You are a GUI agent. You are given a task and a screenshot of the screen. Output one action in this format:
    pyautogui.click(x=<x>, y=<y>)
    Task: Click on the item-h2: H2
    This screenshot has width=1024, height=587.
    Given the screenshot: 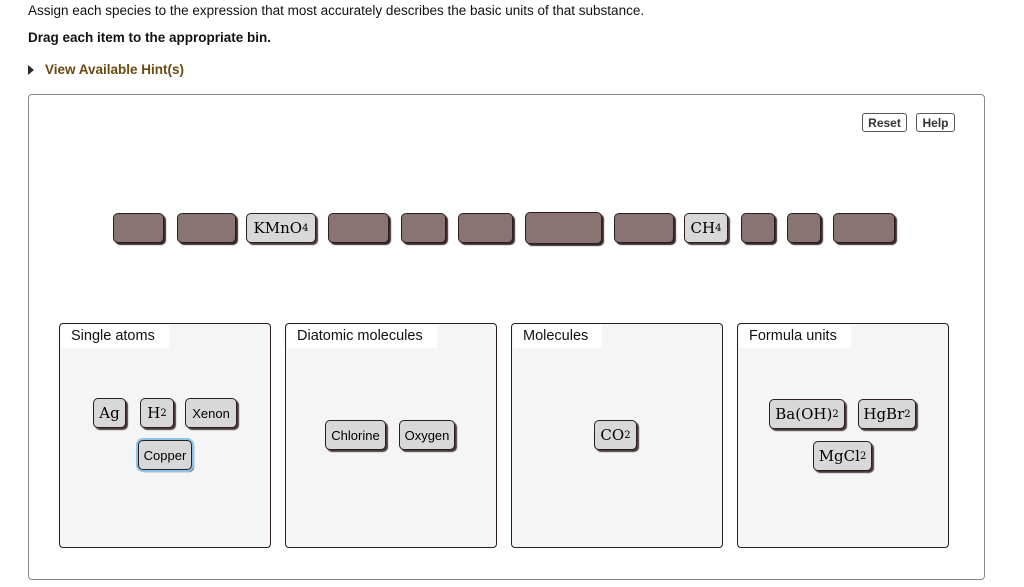 What is the action you would take?
    pyautogui.click(x=157, y=413)
    